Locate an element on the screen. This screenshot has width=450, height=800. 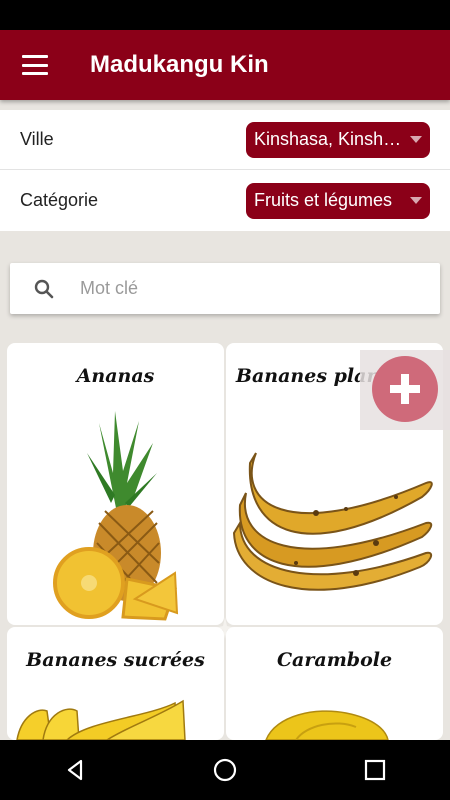
category-select: Fruits et légumes is located at coordinates (338, 200).